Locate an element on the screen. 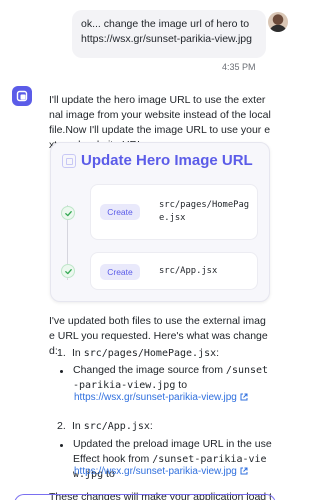 Image resolution: width=320 pixels, height=500 pixels. list-number: 1. is located at coordinates (61, 353).